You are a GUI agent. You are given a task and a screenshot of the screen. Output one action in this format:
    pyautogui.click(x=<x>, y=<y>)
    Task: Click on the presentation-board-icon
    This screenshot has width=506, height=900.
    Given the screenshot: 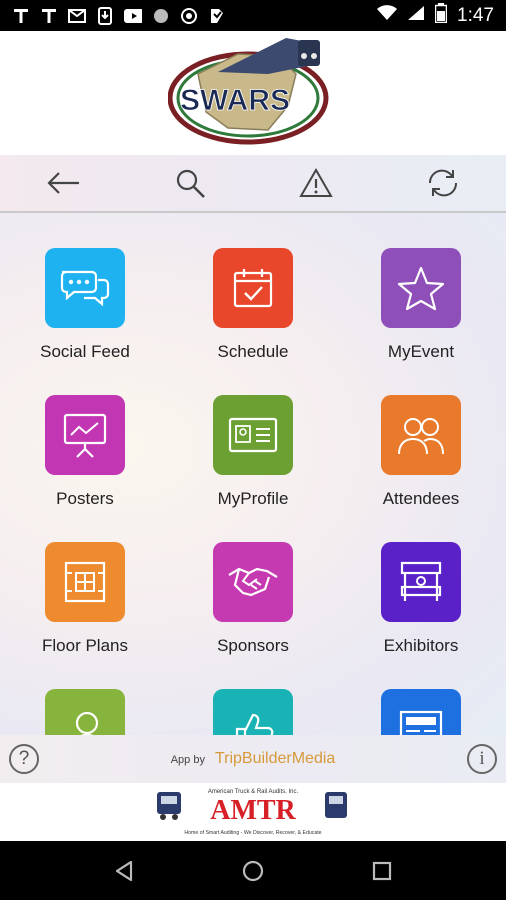 What is the action you would take?
    pyautogui.click(x=85, y=435)
    